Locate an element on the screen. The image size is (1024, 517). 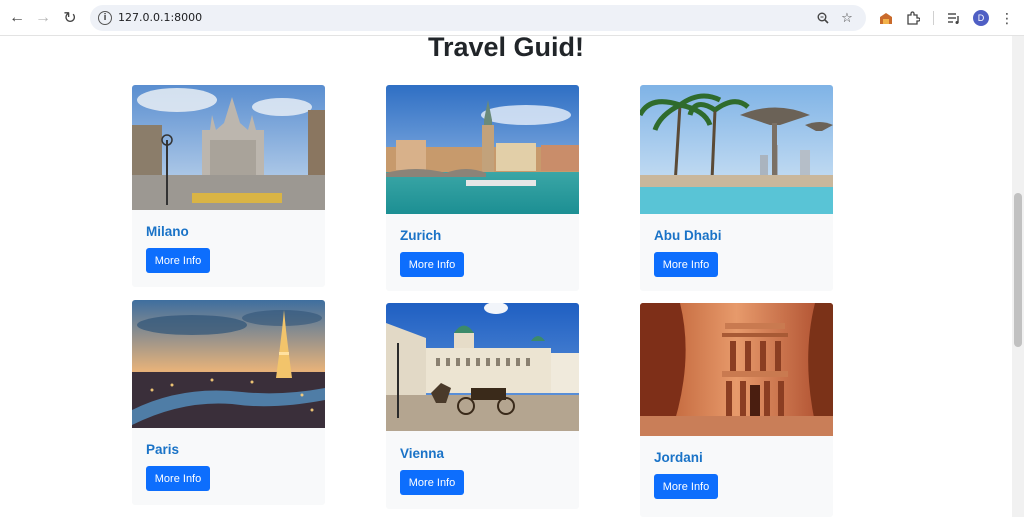
destination-card-zurich: Zurich More Info is located at coordinates (482, 188).